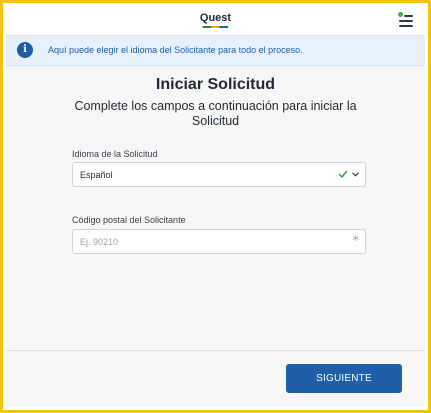 The width and height of the screenshot is (431, 413). I want to click on hamburger-menu-icon, so click(405, 19).